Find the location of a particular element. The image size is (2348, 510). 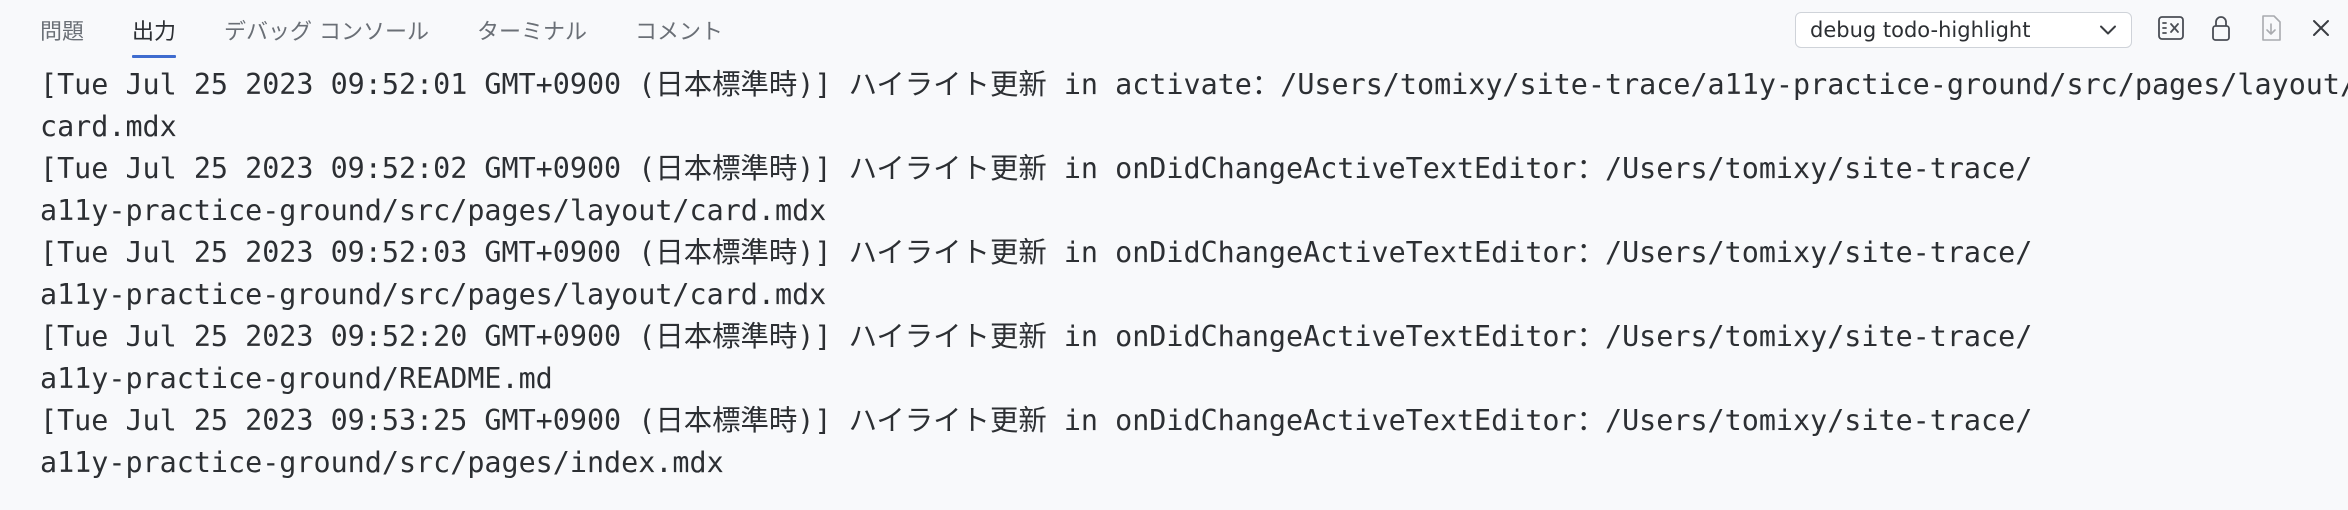

log-line: a11y-practice-ground/src/pages/index.mdx is located at coordinates (382, 462).